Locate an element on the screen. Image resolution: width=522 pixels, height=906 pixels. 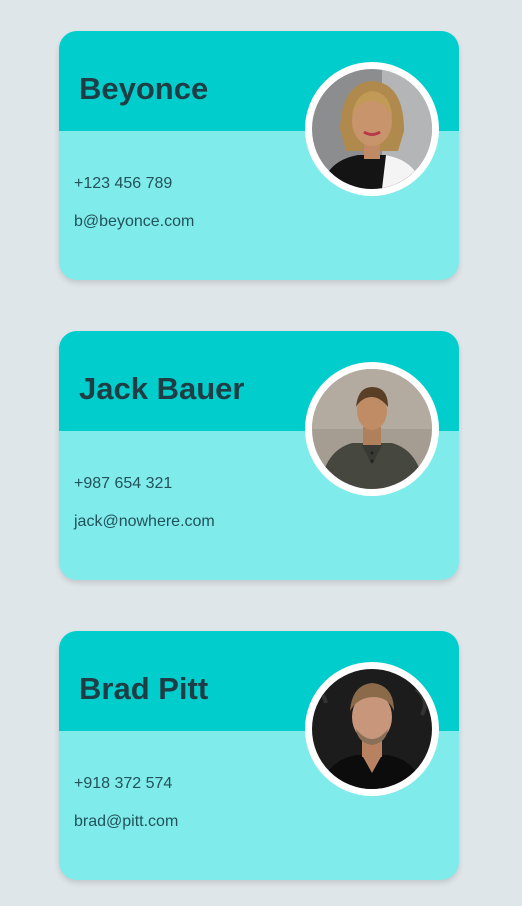
contact-email: b@beyonce.com is located at coordinates (134, 221).